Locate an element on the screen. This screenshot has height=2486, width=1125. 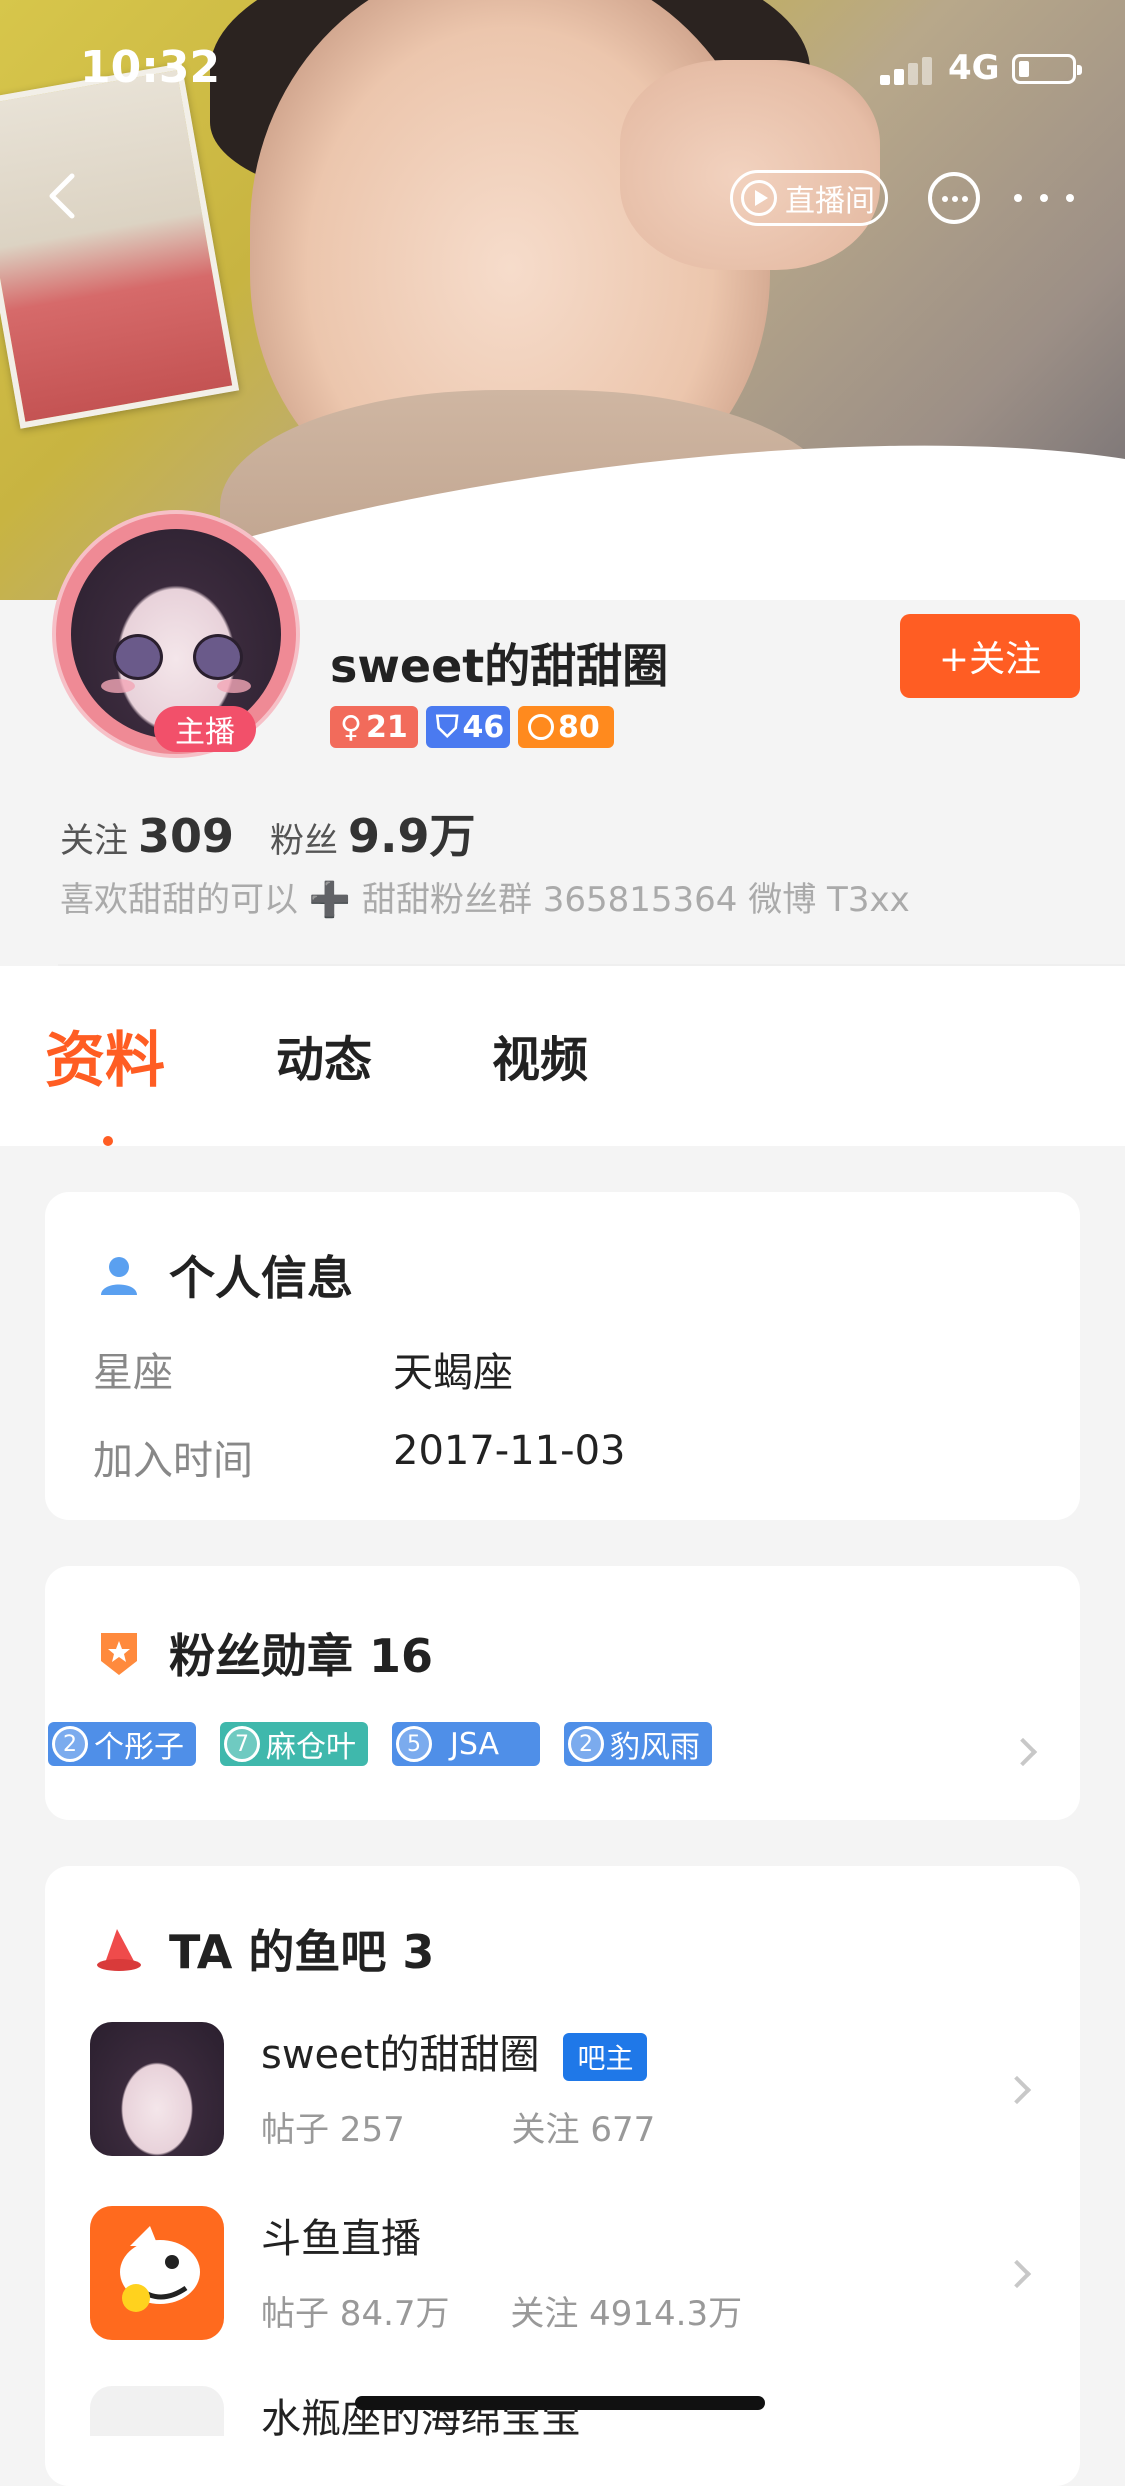
medal-list: 2 个彤子 7 麻仓叶 5 JSA 2 豹风雨 is located at coordinates (380, 1744).